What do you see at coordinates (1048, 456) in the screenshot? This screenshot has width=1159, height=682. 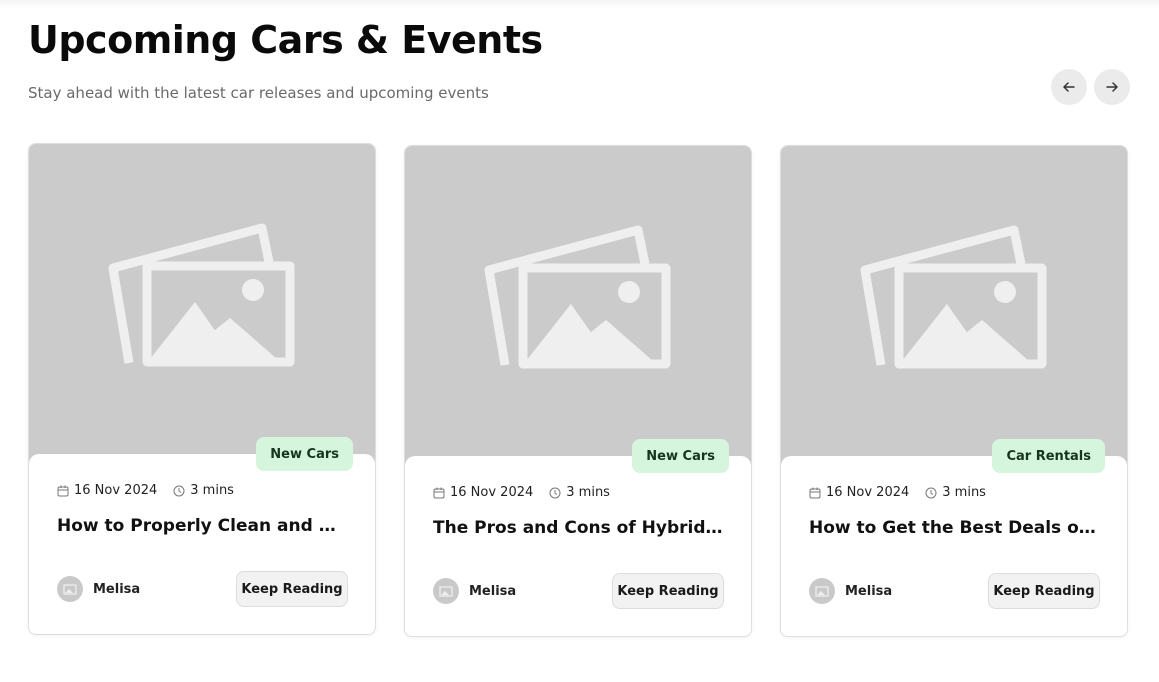 I see `category-badge: Car Rentals` at bounding box center [1048, 456].